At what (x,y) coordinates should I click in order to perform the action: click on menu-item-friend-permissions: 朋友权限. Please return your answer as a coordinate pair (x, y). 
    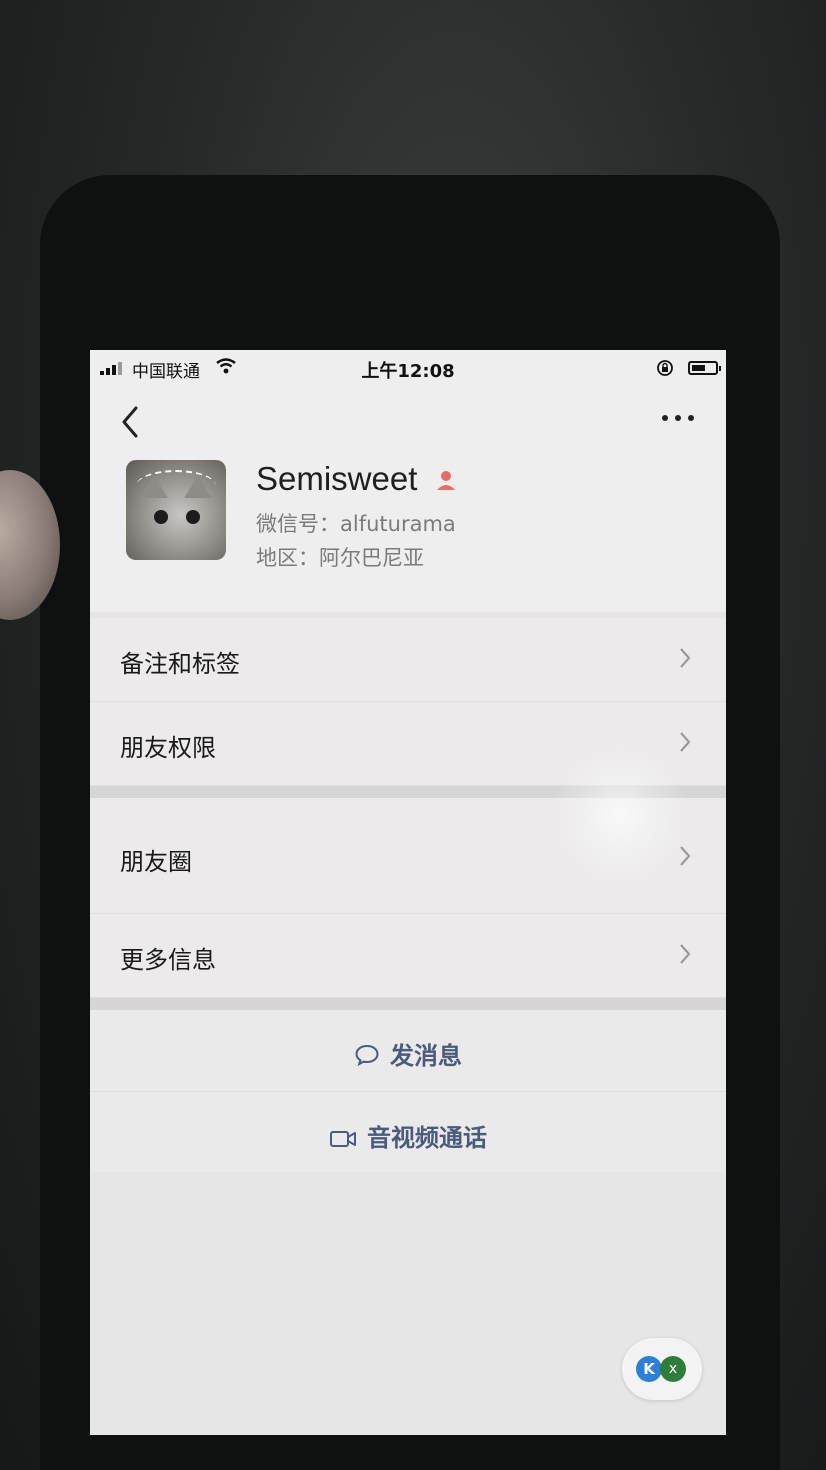
    Looking at the image, I should click on (408, 744).